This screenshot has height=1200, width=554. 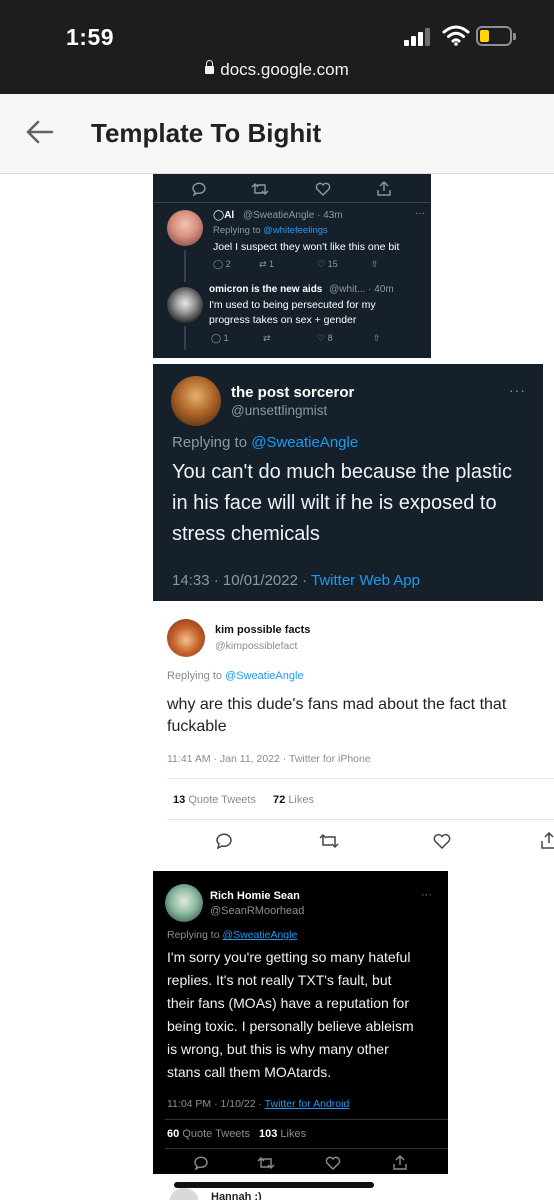 What do you see at coordinates (267, 338) in the screenshot?
I see `retweet-icon: ⇄` at bounding box center [267, 338].